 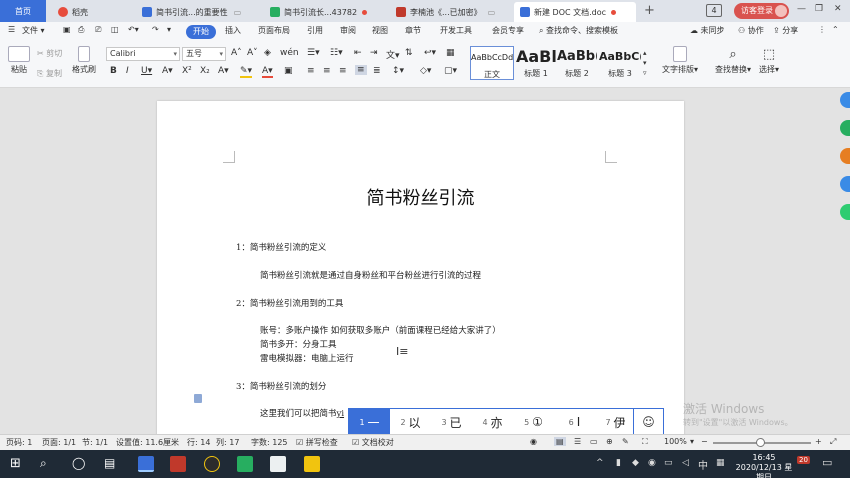 What do you see at coordinates (19, 60) in the screenshot?
I see `paste-button: 粘贴` at bounding box center [19, 60].